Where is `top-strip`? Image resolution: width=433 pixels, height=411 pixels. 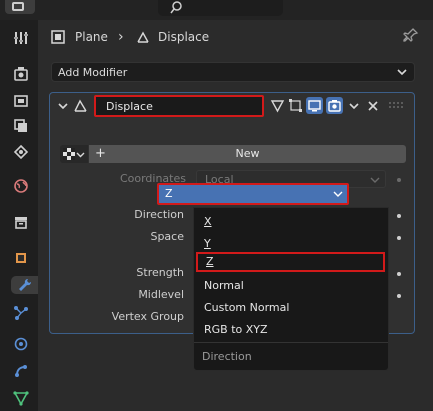 top-strip is located at coordinates (216, 10).